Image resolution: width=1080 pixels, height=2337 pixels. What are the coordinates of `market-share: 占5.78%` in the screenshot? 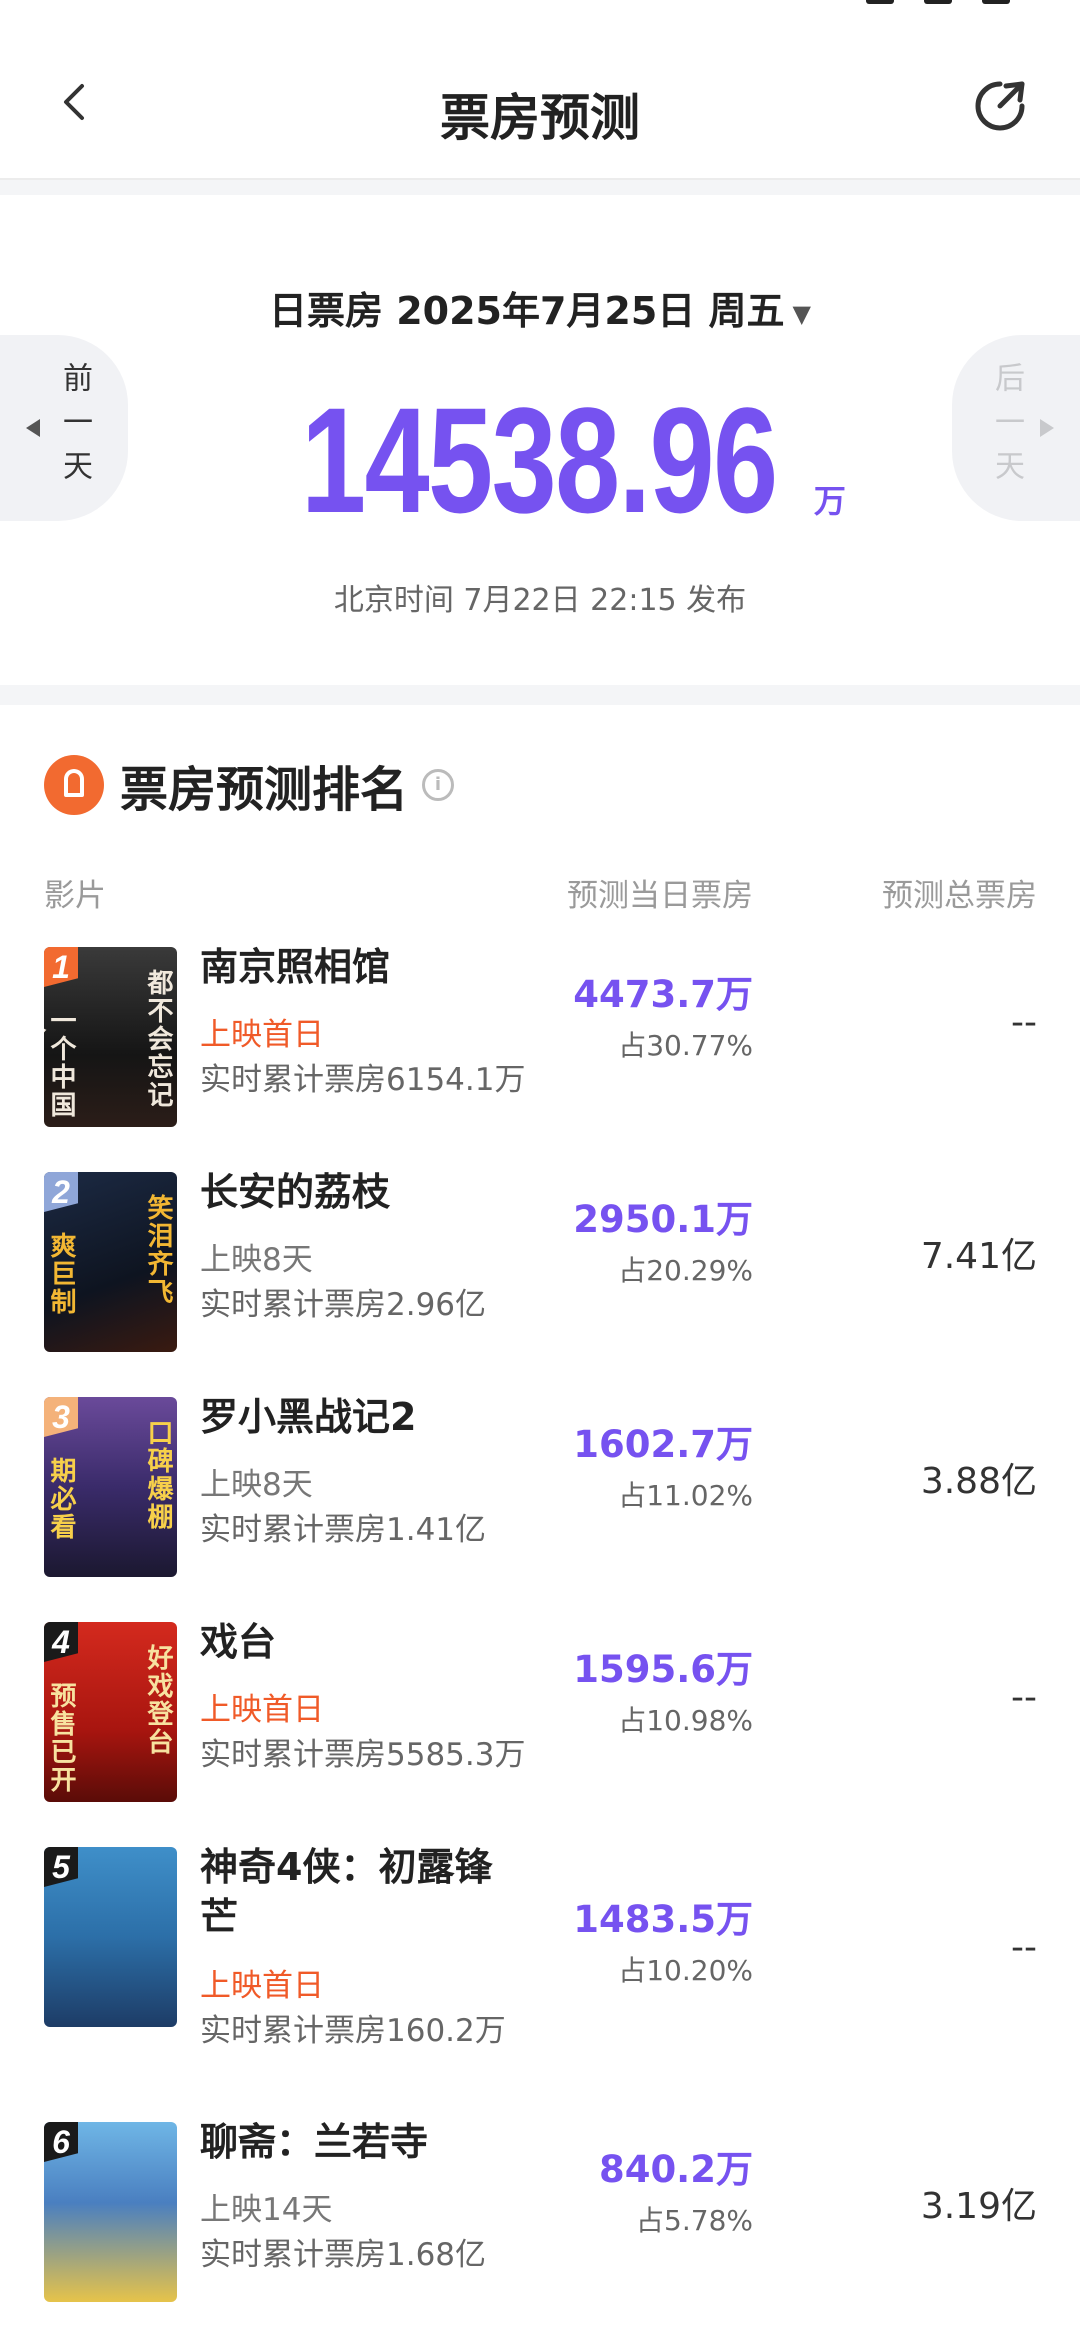 It's located at (694, 2220).